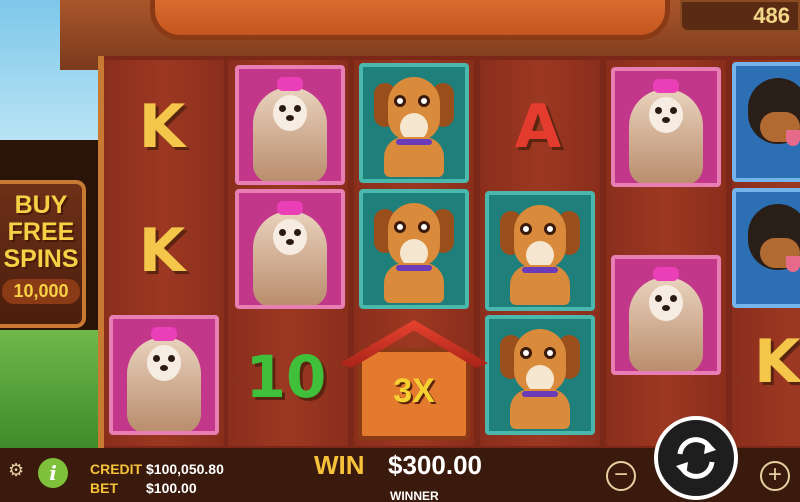 Image resolution: width=800 pixels, height=502 pixels. Describe the element at coordinates (410, 20) in the screenshot. I see `title-sign-board` at that location.